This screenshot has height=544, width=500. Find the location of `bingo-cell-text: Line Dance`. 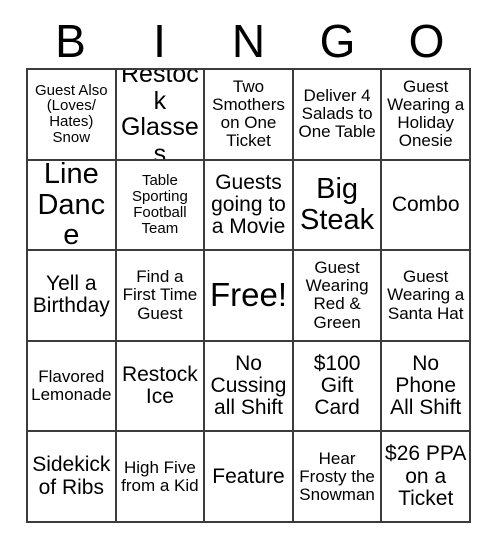

bingo-cell-text: Line Dance is located at coordinates (71, 206).